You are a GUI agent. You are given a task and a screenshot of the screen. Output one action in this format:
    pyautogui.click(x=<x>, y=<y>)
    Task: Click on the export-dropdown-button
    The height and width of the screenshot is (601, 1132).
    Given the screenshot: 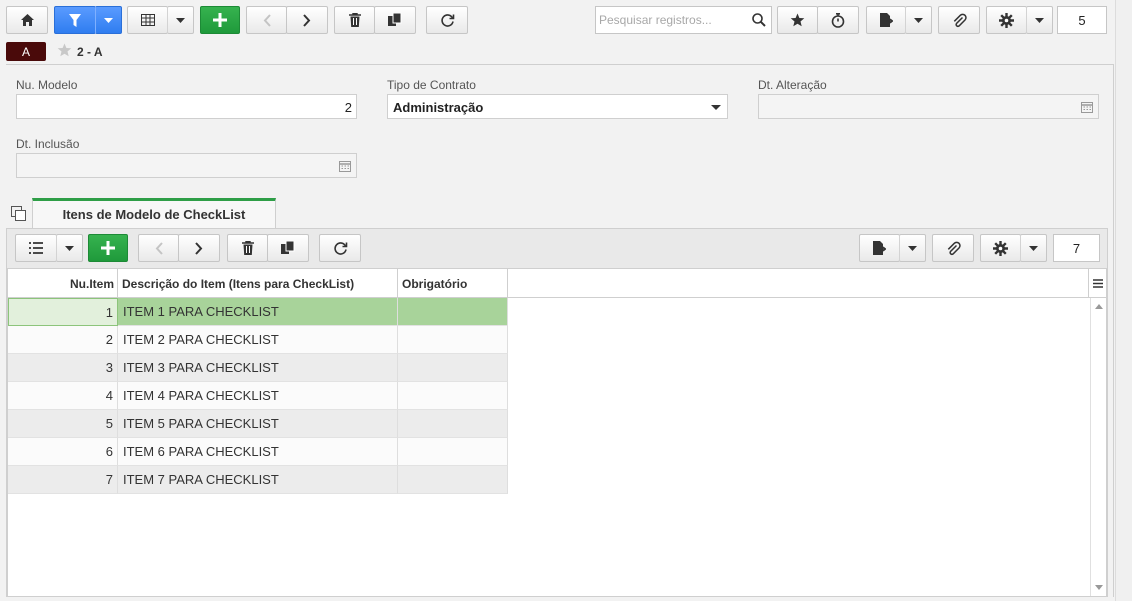 What is the action you would take?
    pyautogui.click(x=918, y=20)
    